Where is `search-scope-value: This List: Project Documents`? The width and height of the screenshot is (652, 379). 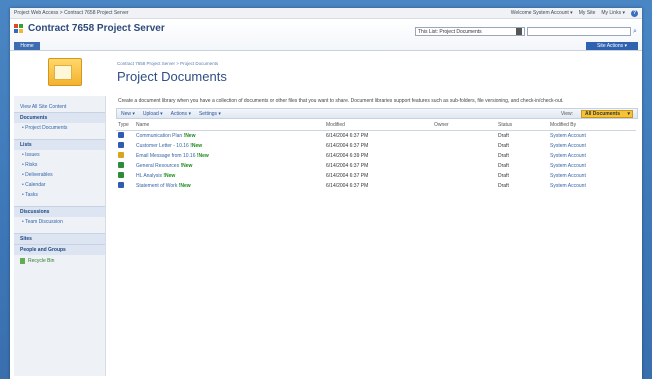 search-scope-value: This List: Project Documents is located at coordinates (450, 31).